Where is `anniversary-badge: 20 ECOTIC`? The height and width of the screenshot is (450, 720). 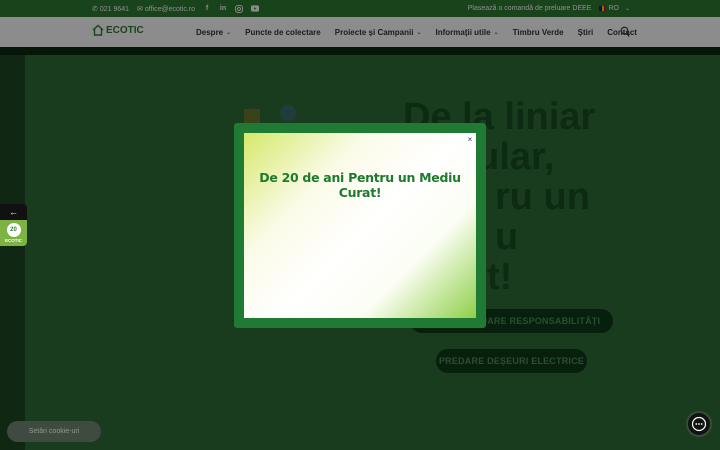 anniversary-badge: 20 ECOTIC is located at coordinates (13, 233).